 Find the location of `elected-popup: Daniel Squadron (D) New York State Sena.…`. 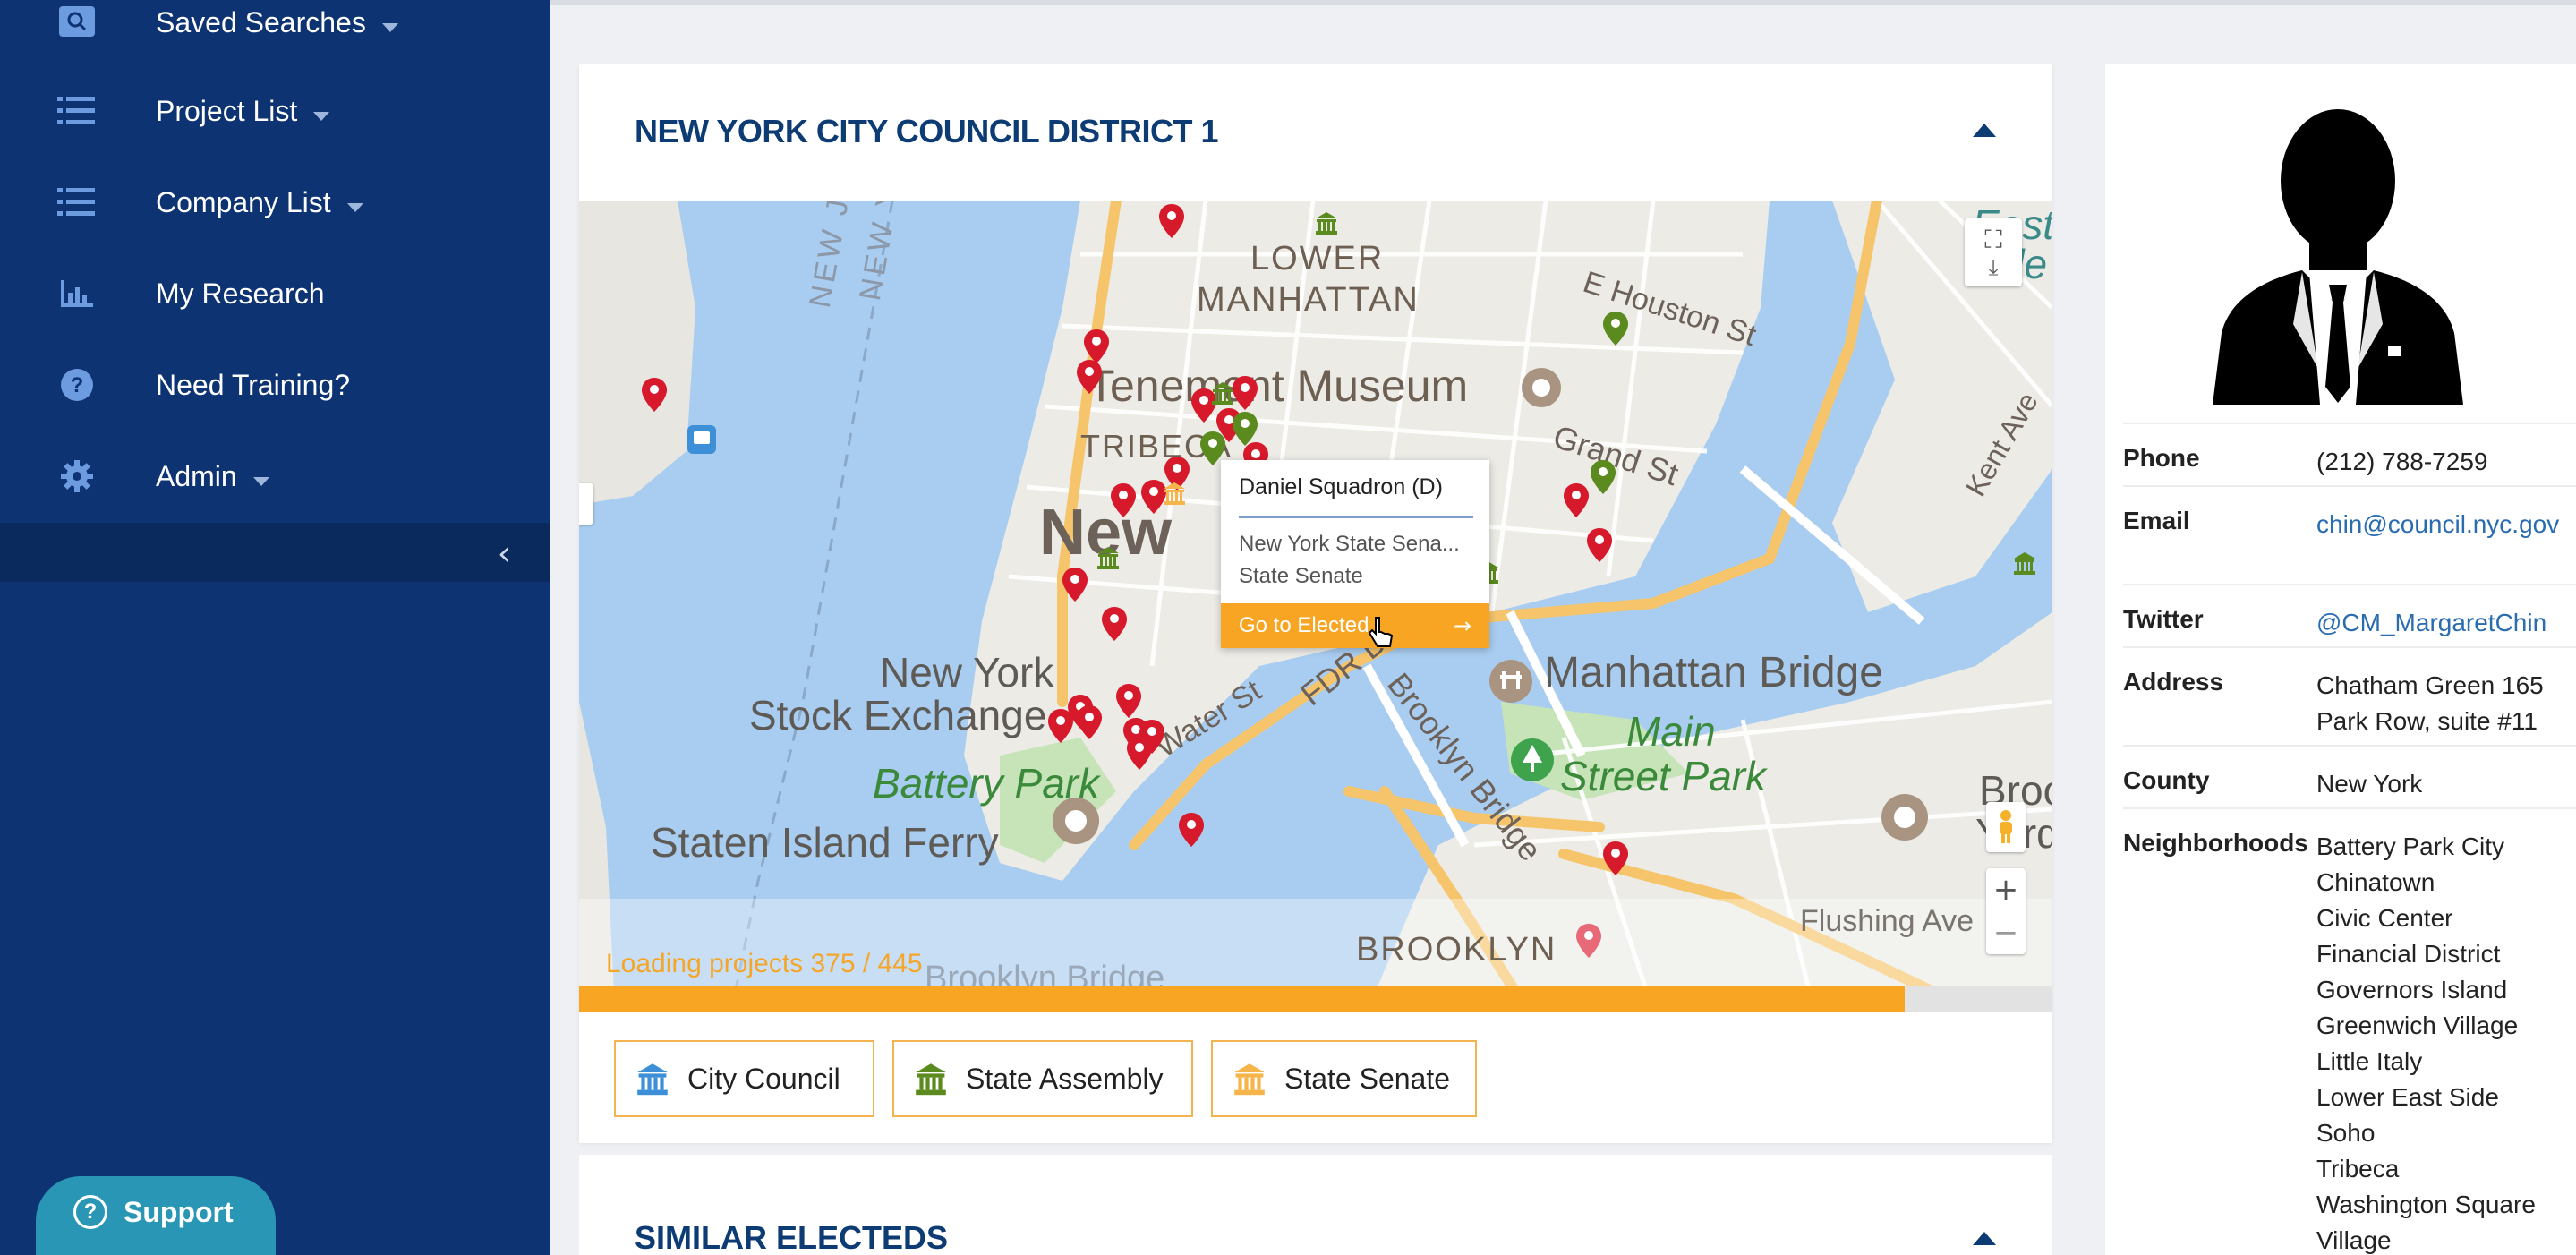

elected-popup: Daniel Squadron (D) New York State Sena.… is located at coordinates (1355, 554).